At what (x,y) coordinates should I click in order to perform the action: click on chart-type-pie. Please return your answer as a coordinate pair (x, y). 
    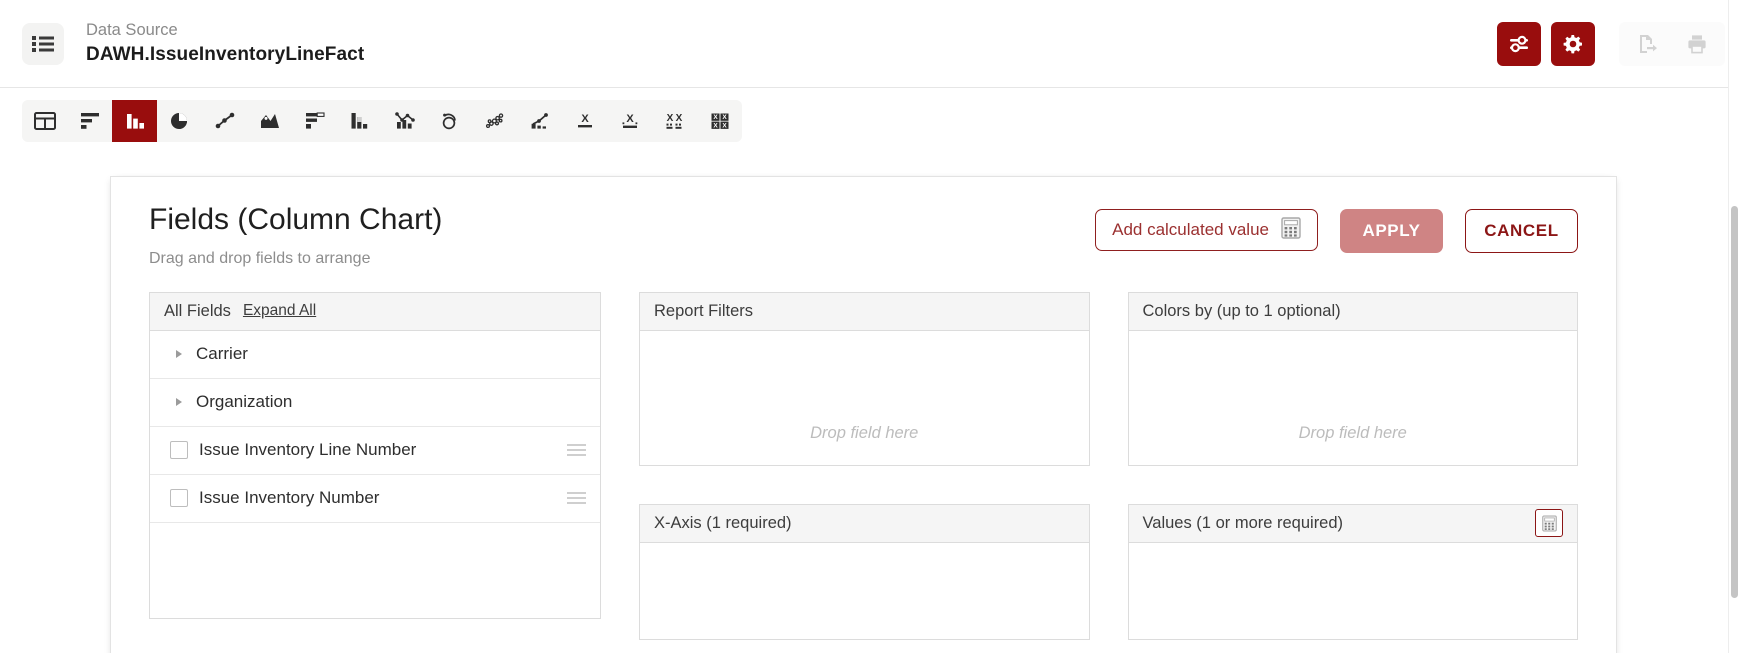
    Looking at the image, I should click on (179, 121).